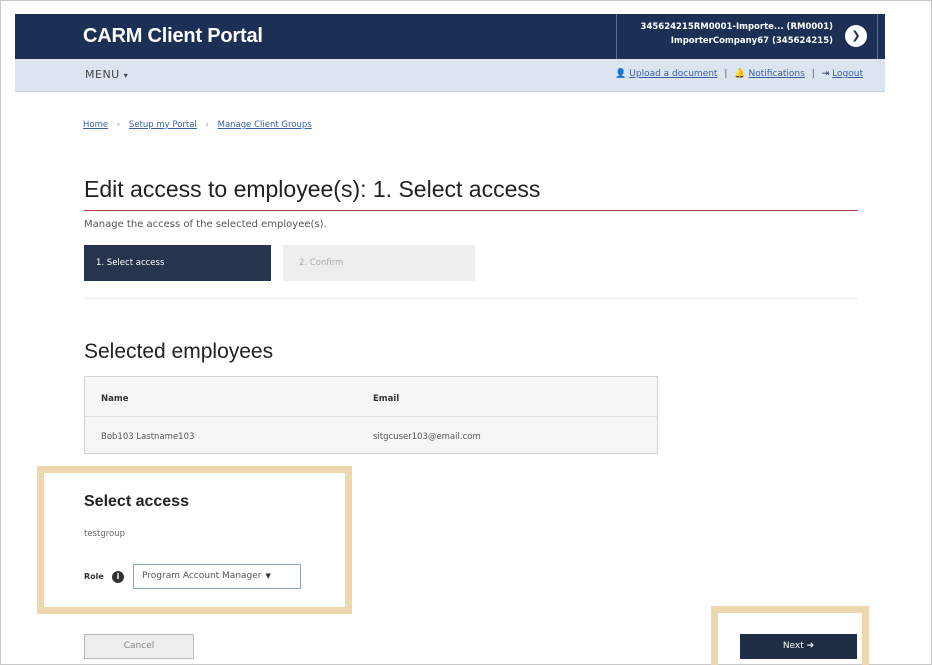 The height and width of the screenshot is (665, 932). What do you see at coordinates (471, 298) in the screenshot?
I see `stepper-divider` at bounding box center [471, 298].